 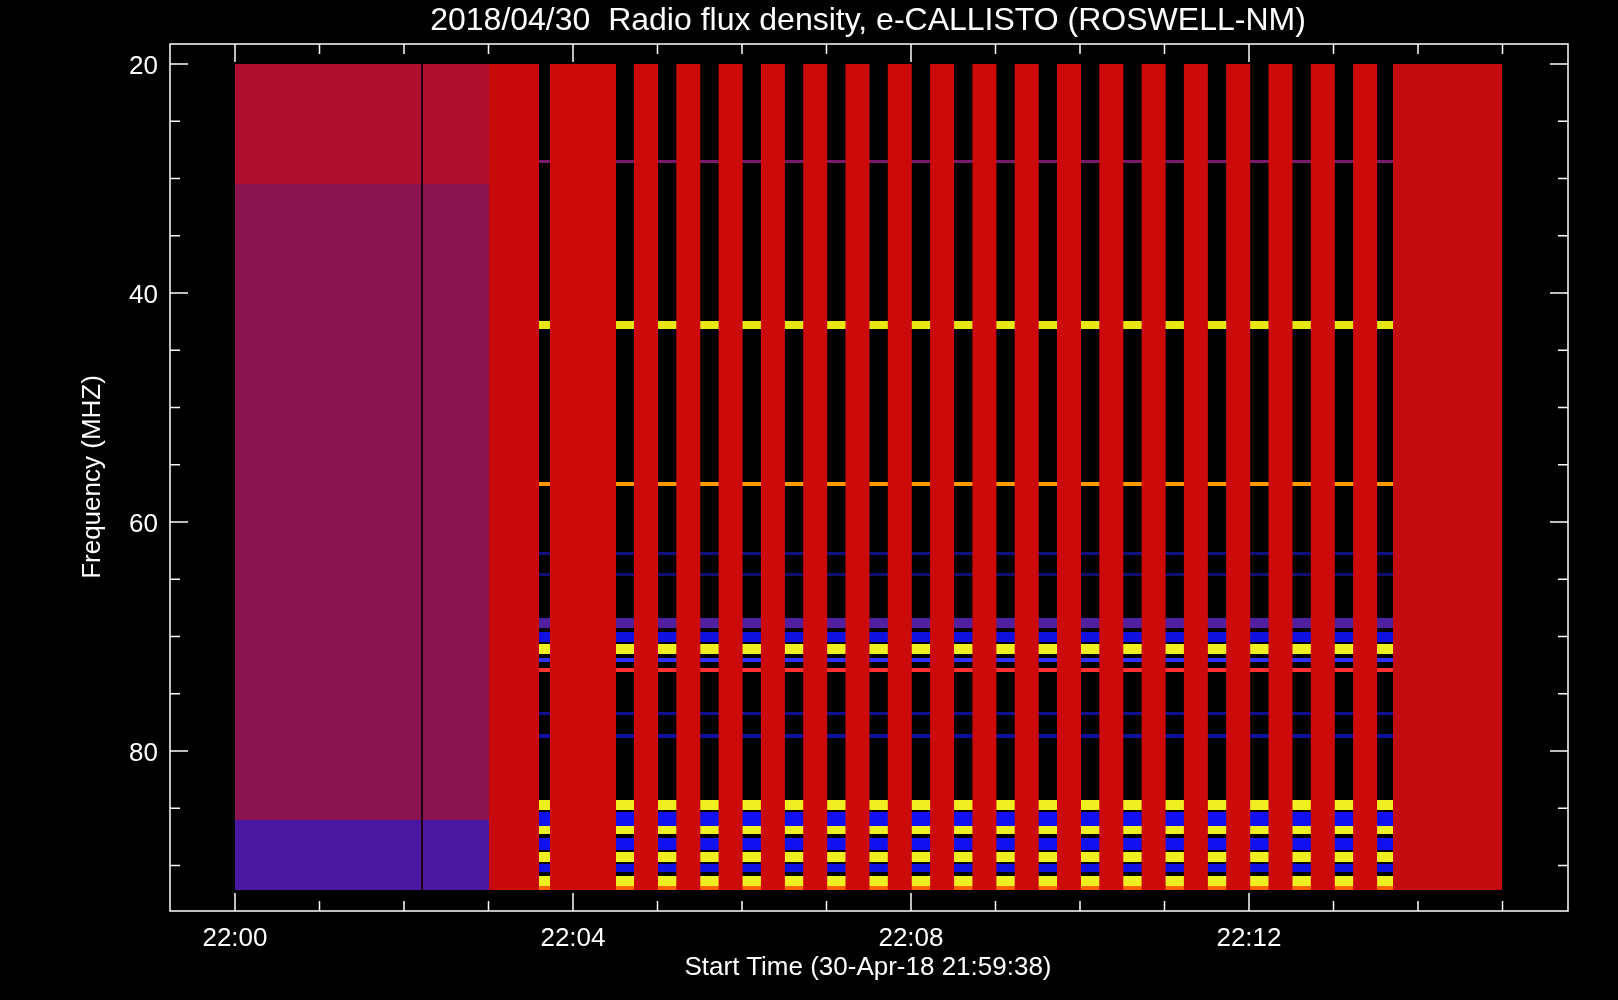 I want to click on tick-label: 22:00, so click(x=235, y=937).